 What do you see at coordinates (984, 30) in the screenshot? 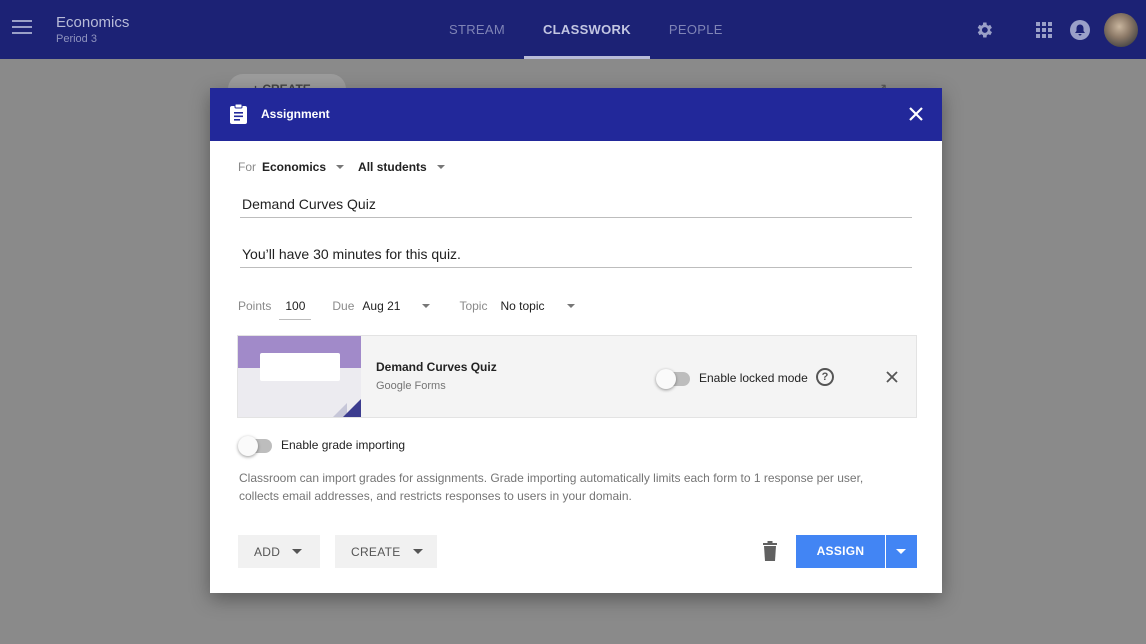
I see `settings-gear-icon` at bounding box center [984, 30].